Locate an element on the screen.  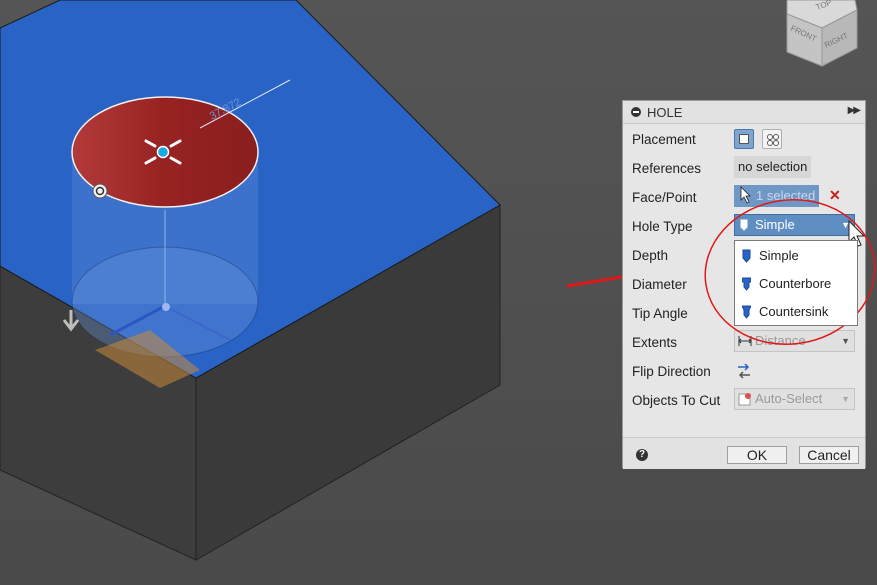
row-placement: Placement is located at coordinates (744, 140).